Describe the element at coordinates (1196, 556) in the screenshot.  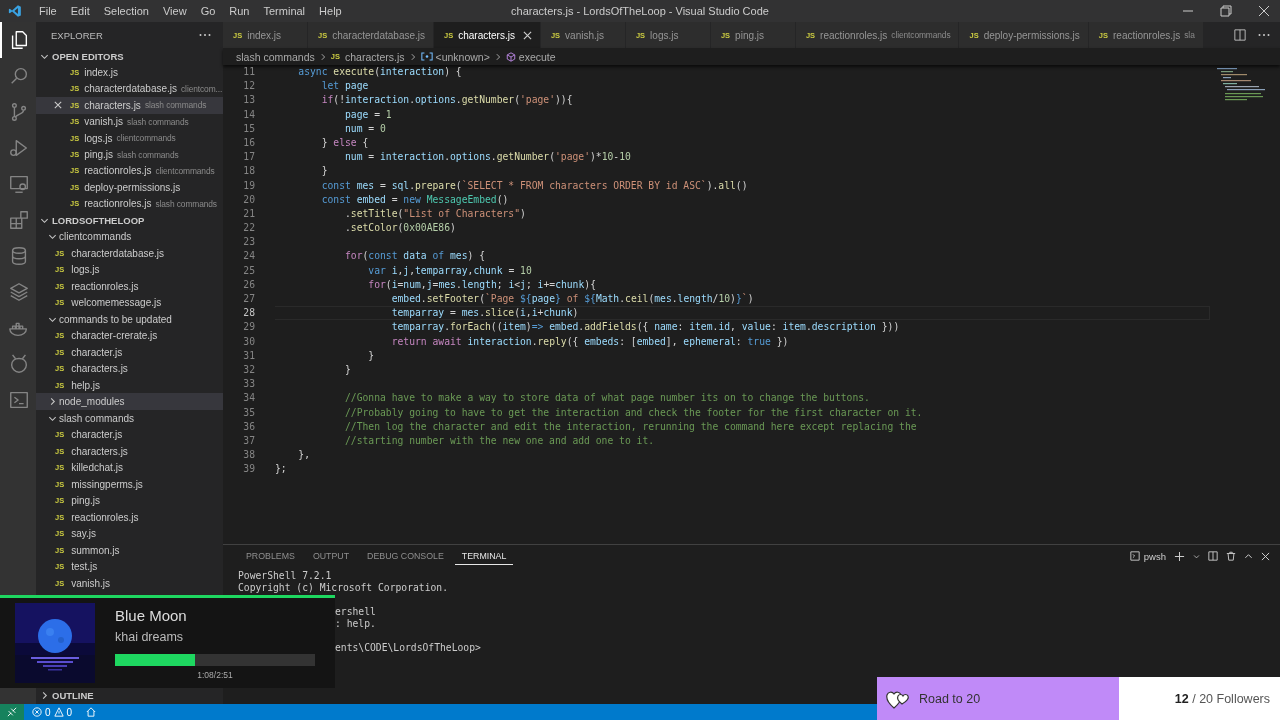
I see `chevron-down-icon` at that location.